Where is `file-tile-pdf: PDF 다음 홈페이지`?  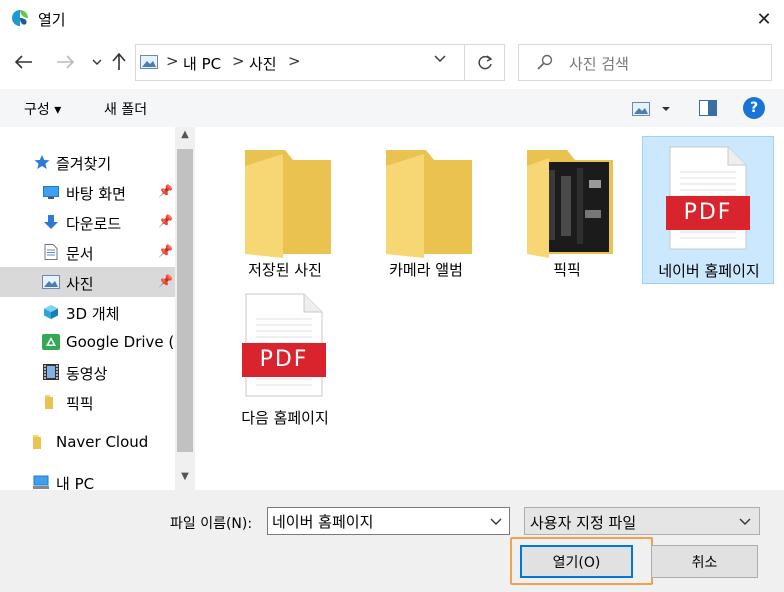 file-tile-pdf: PDF 다음 홈페이지 is located at coordinates (285, 358).